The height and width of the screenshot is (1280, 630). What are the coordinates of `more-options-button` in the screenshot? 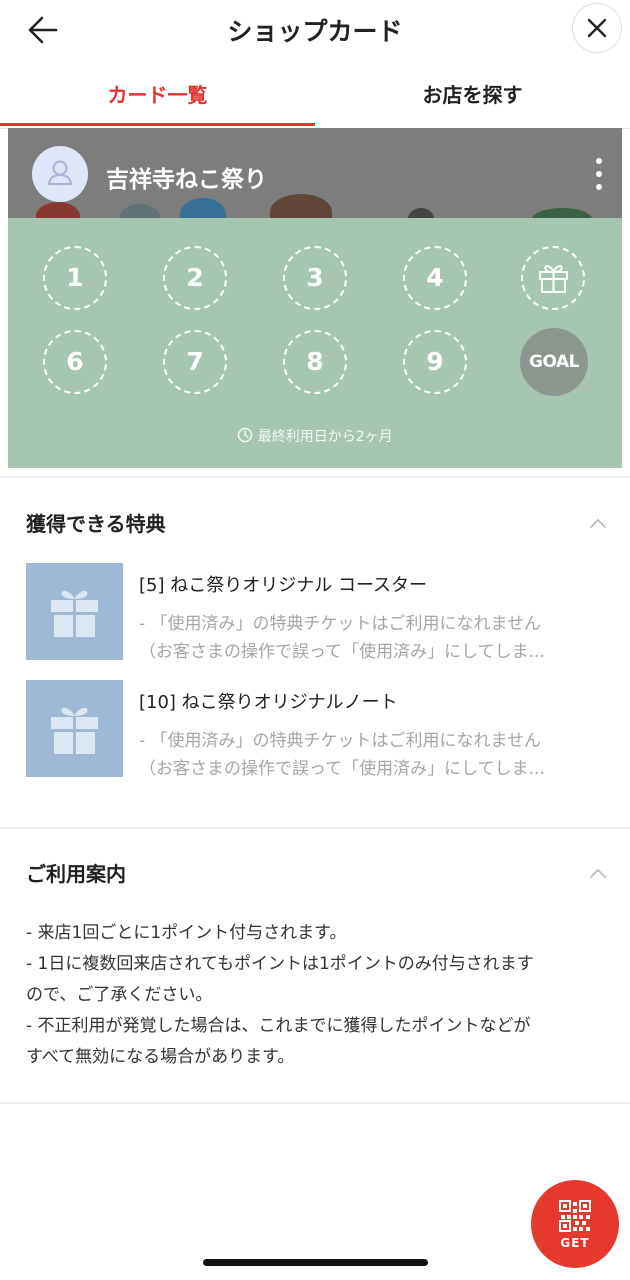 It's located at (599, 174).